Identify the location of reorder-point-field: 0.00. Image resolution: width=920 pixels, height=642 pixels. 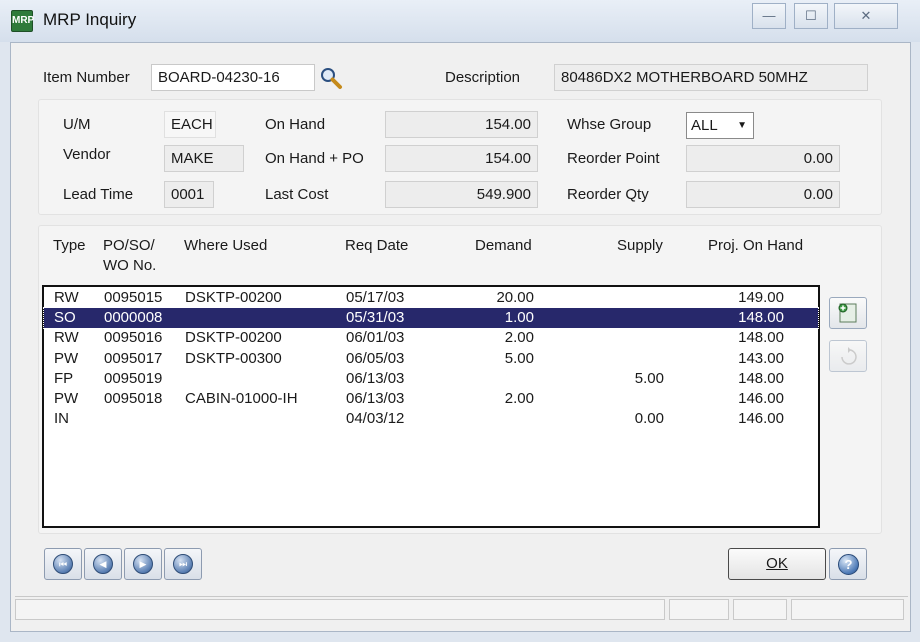
(763, 158).